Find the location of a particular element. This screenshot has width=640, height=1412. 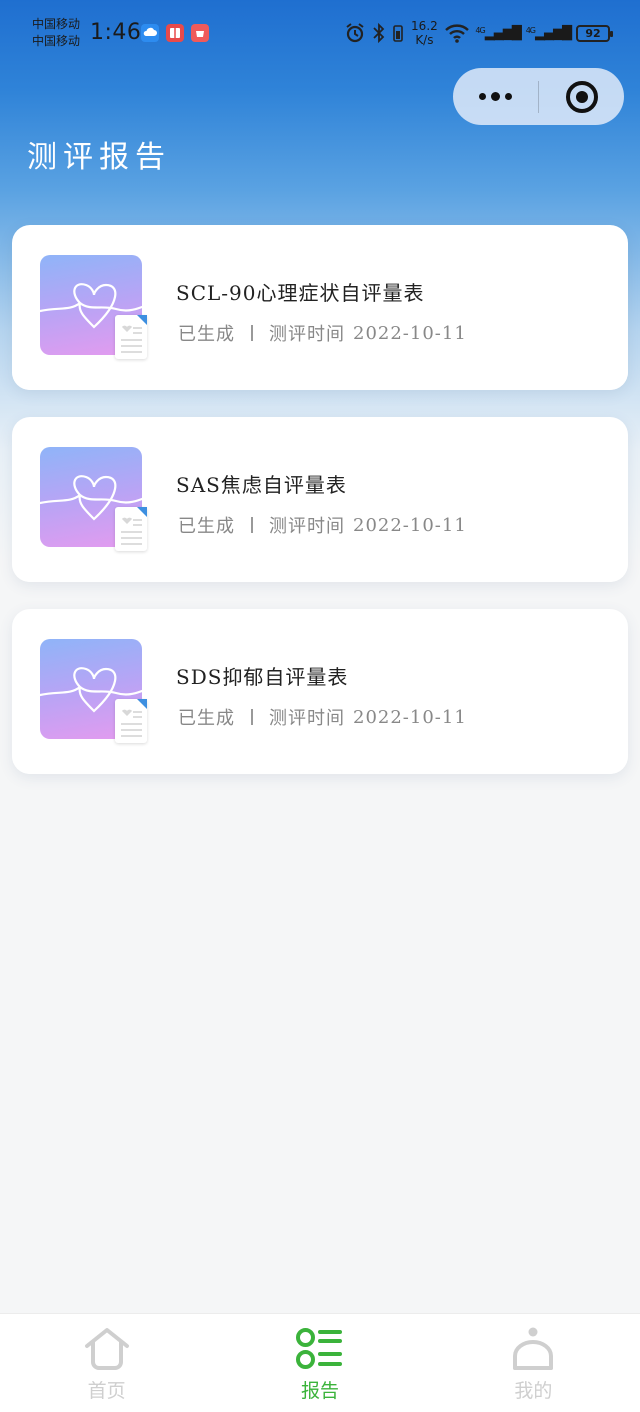

shop-app-icon is located at coordinates (200, 33).